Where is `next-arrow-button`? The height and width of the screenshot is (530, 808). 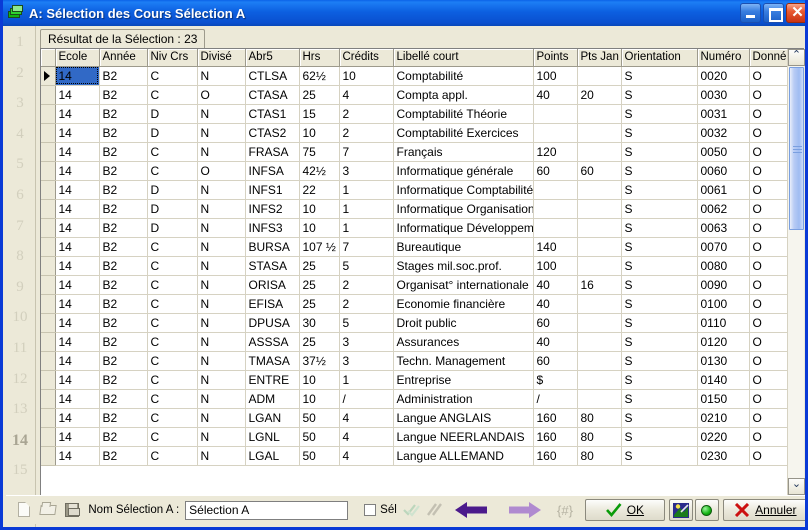 next-arrow-button is located at coordinates (523, 510).